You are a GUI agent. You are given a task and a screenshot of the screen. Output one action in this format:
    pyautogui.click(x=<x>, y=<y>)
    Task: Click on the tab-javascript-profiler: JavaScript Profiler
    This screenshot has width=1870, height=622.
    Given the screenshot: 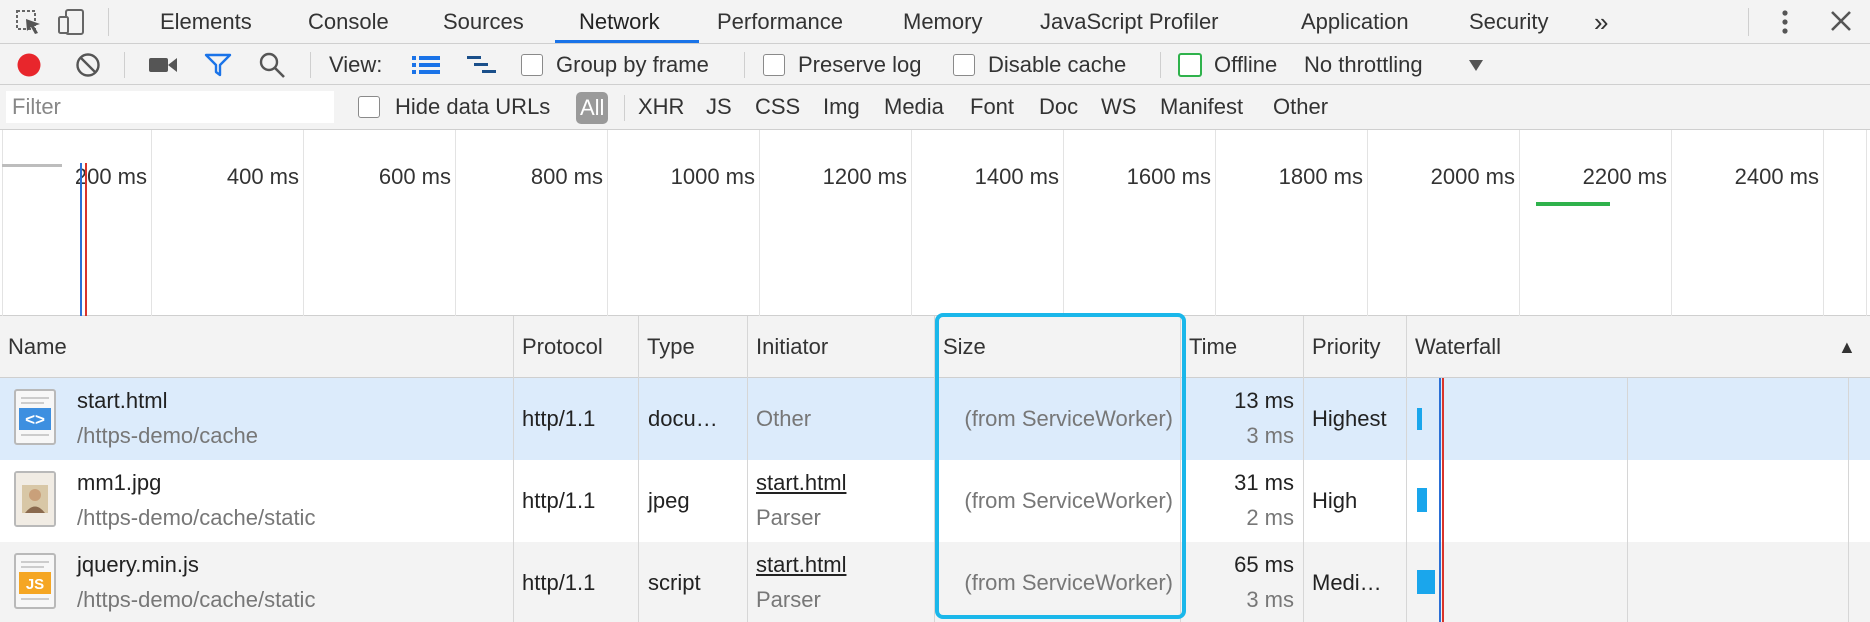 What is the action you would take?
    pyautogui.click(x=1129, y=22)
    